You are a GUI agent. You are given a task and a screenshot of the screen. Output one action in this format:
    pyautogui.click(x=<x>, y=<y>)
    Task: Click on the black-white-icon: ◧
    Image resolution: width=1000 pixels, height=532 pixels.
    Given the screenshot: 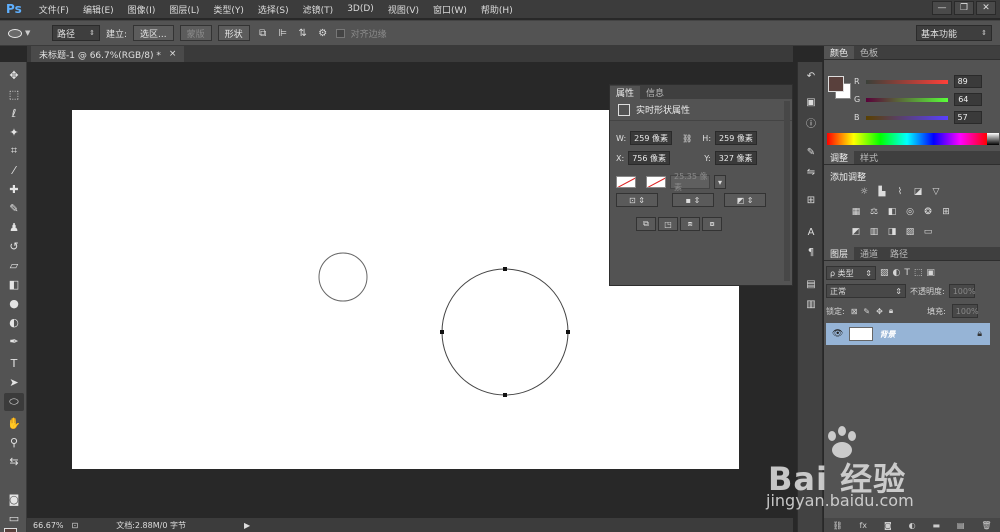 What is the action you would take?
    pyautogui.click(x=892, y=212)
    